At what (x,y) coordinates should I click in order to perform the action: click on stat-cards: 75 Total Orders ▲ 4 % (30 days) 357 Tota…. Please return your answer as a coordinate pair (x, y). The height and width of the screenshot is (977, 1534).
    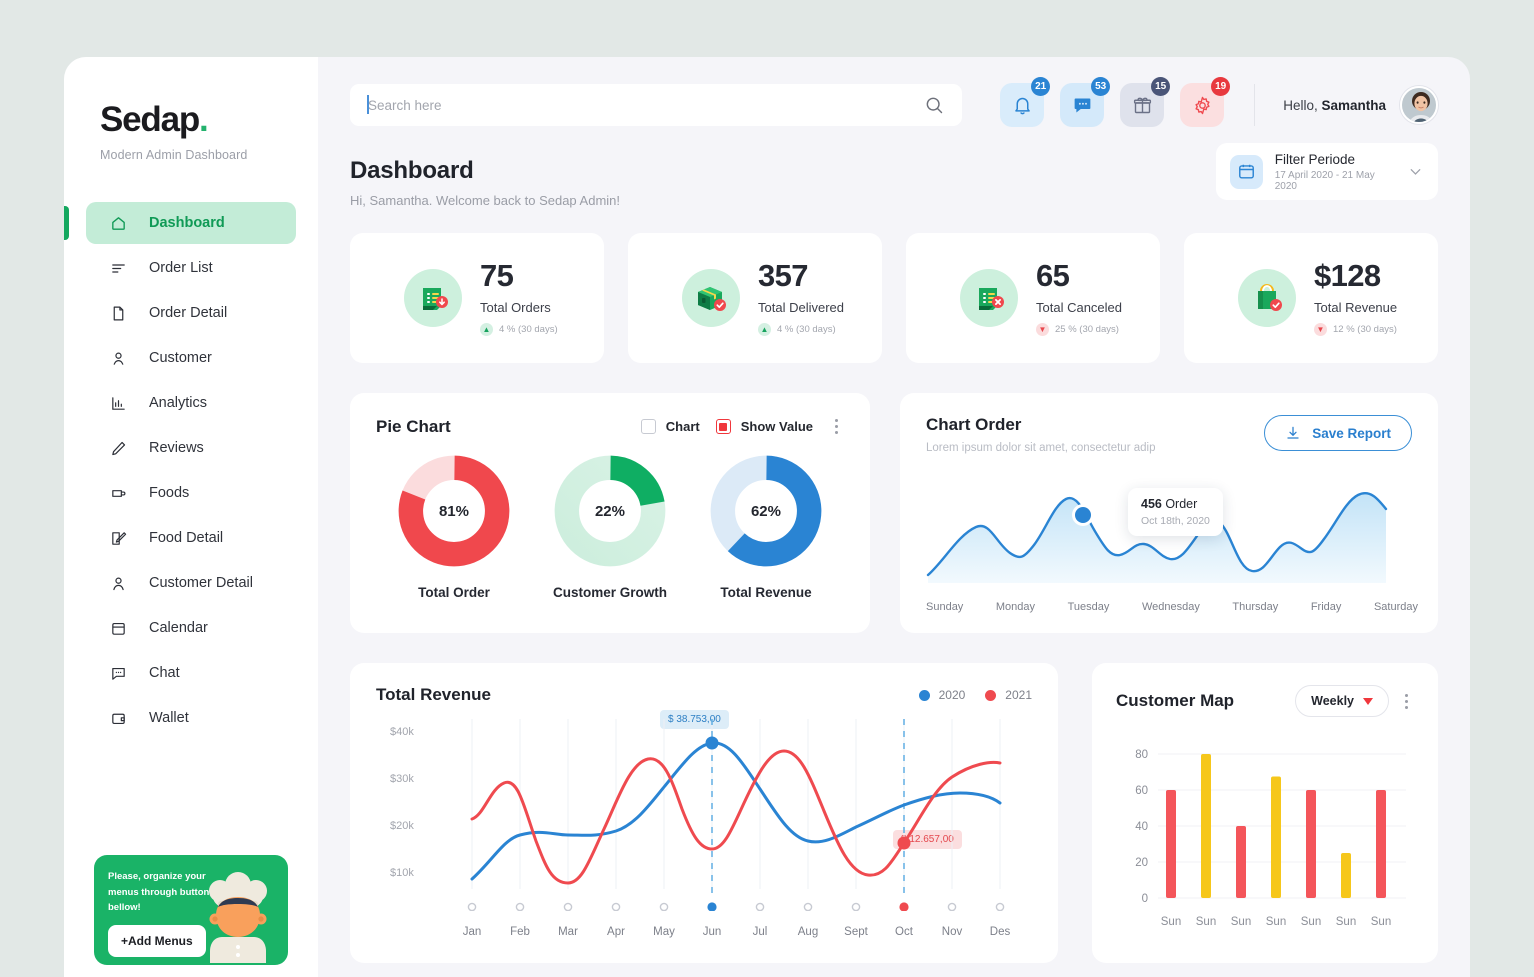
    Looking at the image, I should click on (894, 298).